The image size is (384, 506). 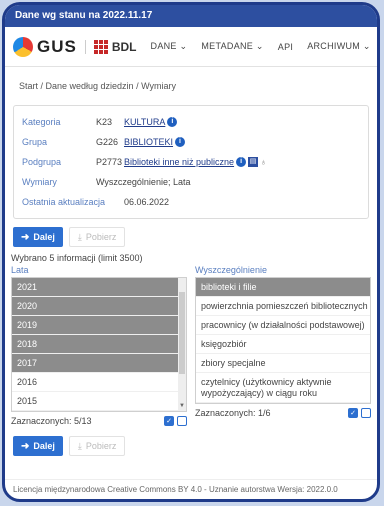 What do you see at coordinates (182, 344) in the screenshot?
I see `lata-scrollbar: ▼` at bounding box center [182, 344].